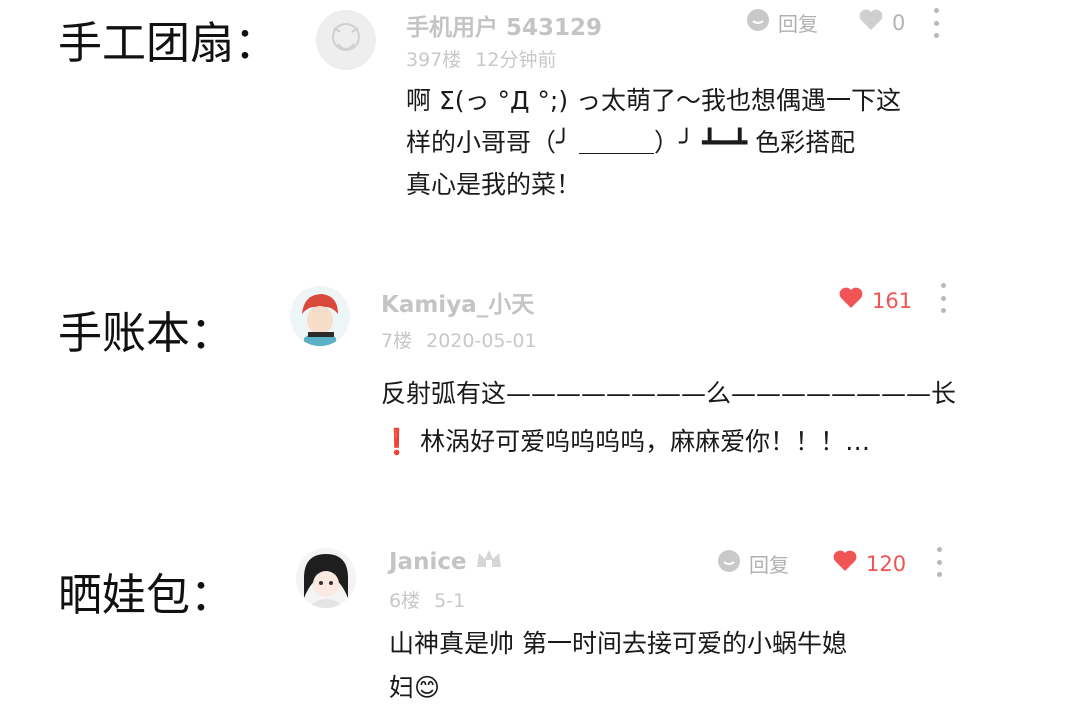 This screenshot has height=710, width=1080. I want to click on comment-line: 反射弧有这————————么————————长, so click(669, 393).